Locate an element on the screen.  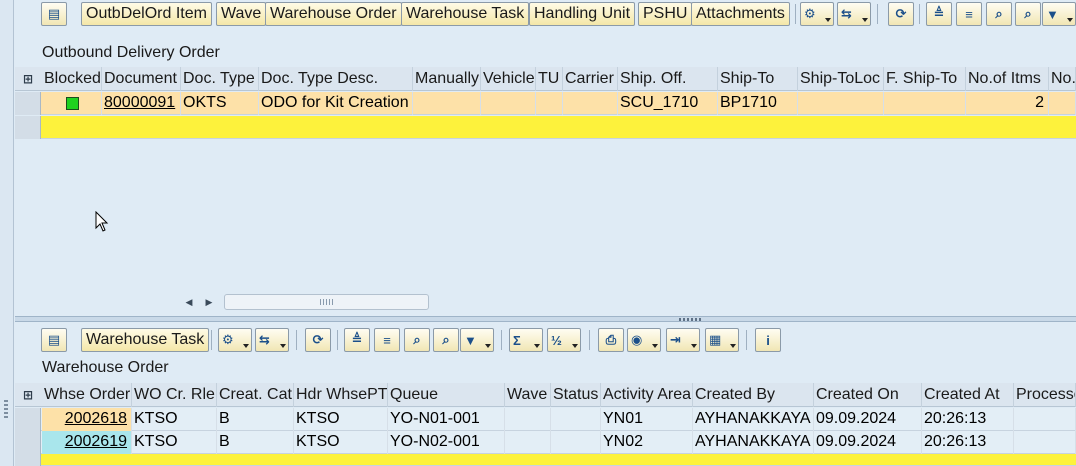
sum-icon: Σ is located at coordinates (526, 340).